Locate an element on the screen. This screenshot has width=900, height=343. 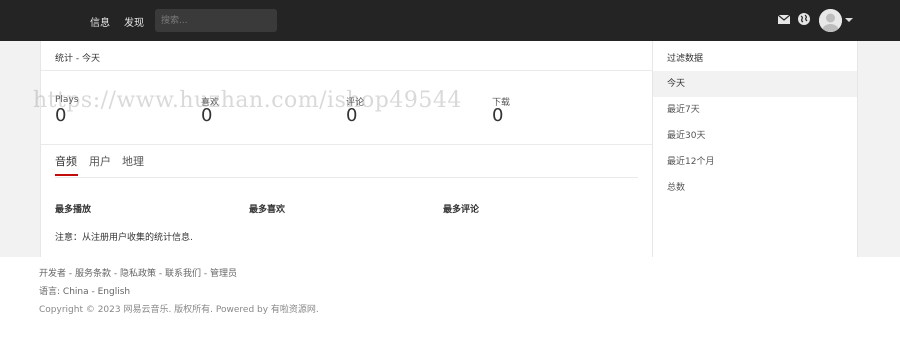
nav-messages-link: 信息 is located at coordinates (100, 21).